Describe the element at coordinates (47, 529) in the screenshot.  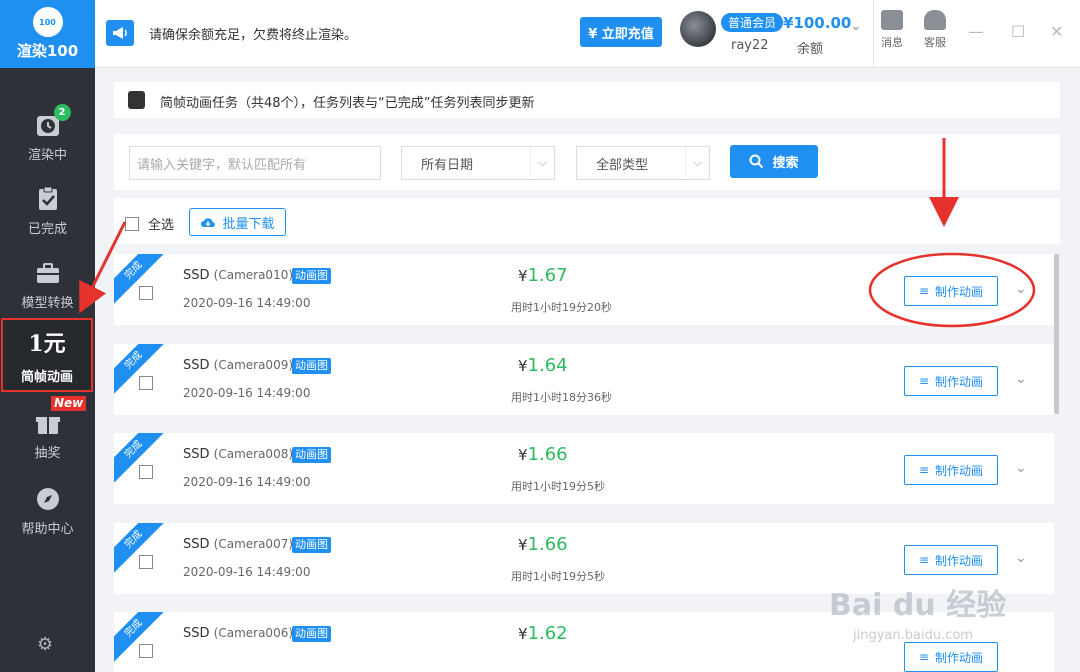
I see `sidebar-item-label: 帮助中心` at that location.